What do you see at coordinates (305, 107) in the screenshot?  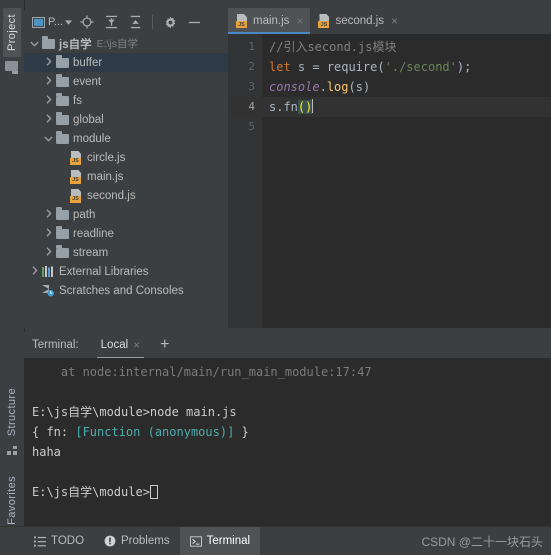 I see `code-token: ()` at bounding box center [305, 107].